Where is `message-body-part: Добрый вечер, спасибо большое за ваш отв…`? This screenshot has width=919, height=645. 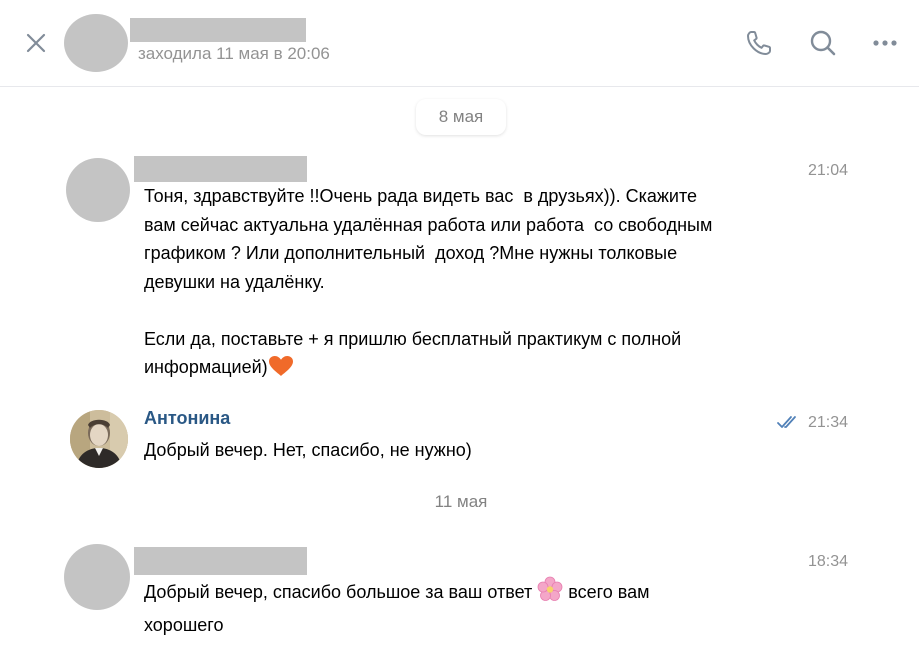 message-body-part: Добрый вечер, спасибо большое за ваш отв… is located at coordinates (341, 592).